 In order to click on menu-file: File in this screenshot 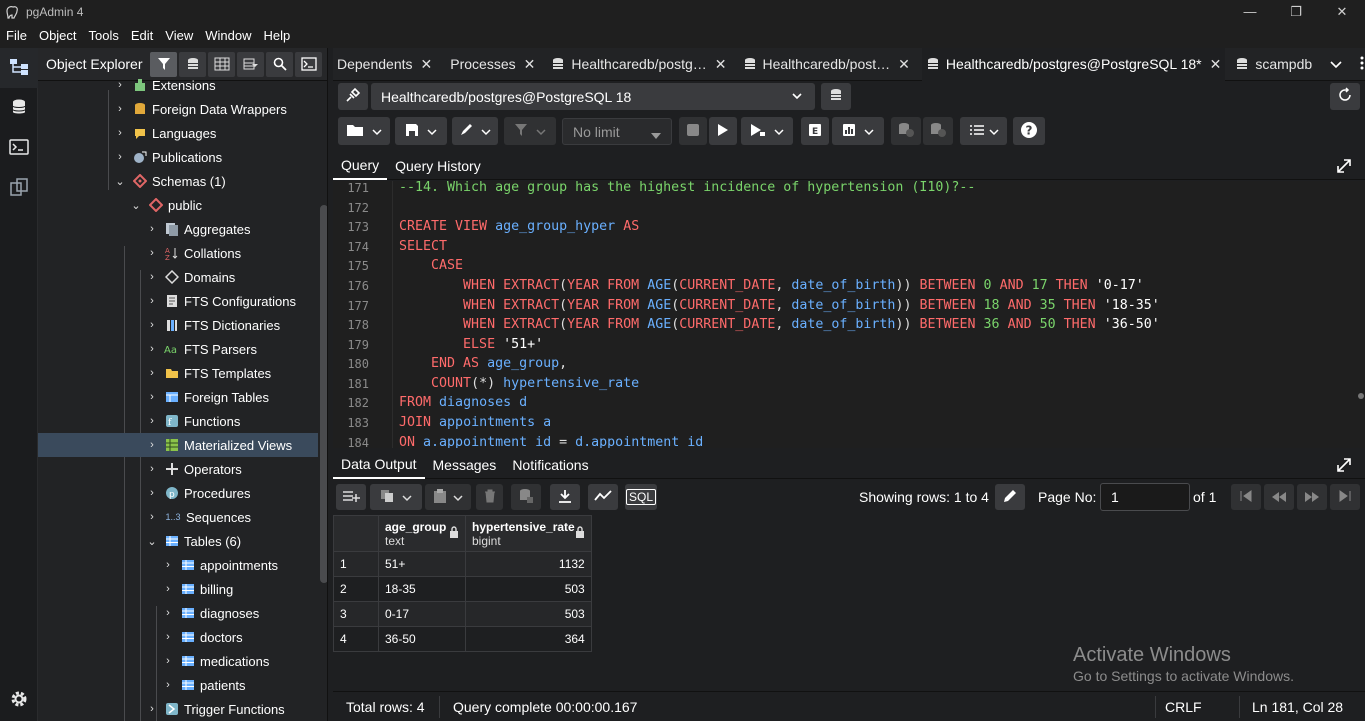, I will do `click(16, 35)`.